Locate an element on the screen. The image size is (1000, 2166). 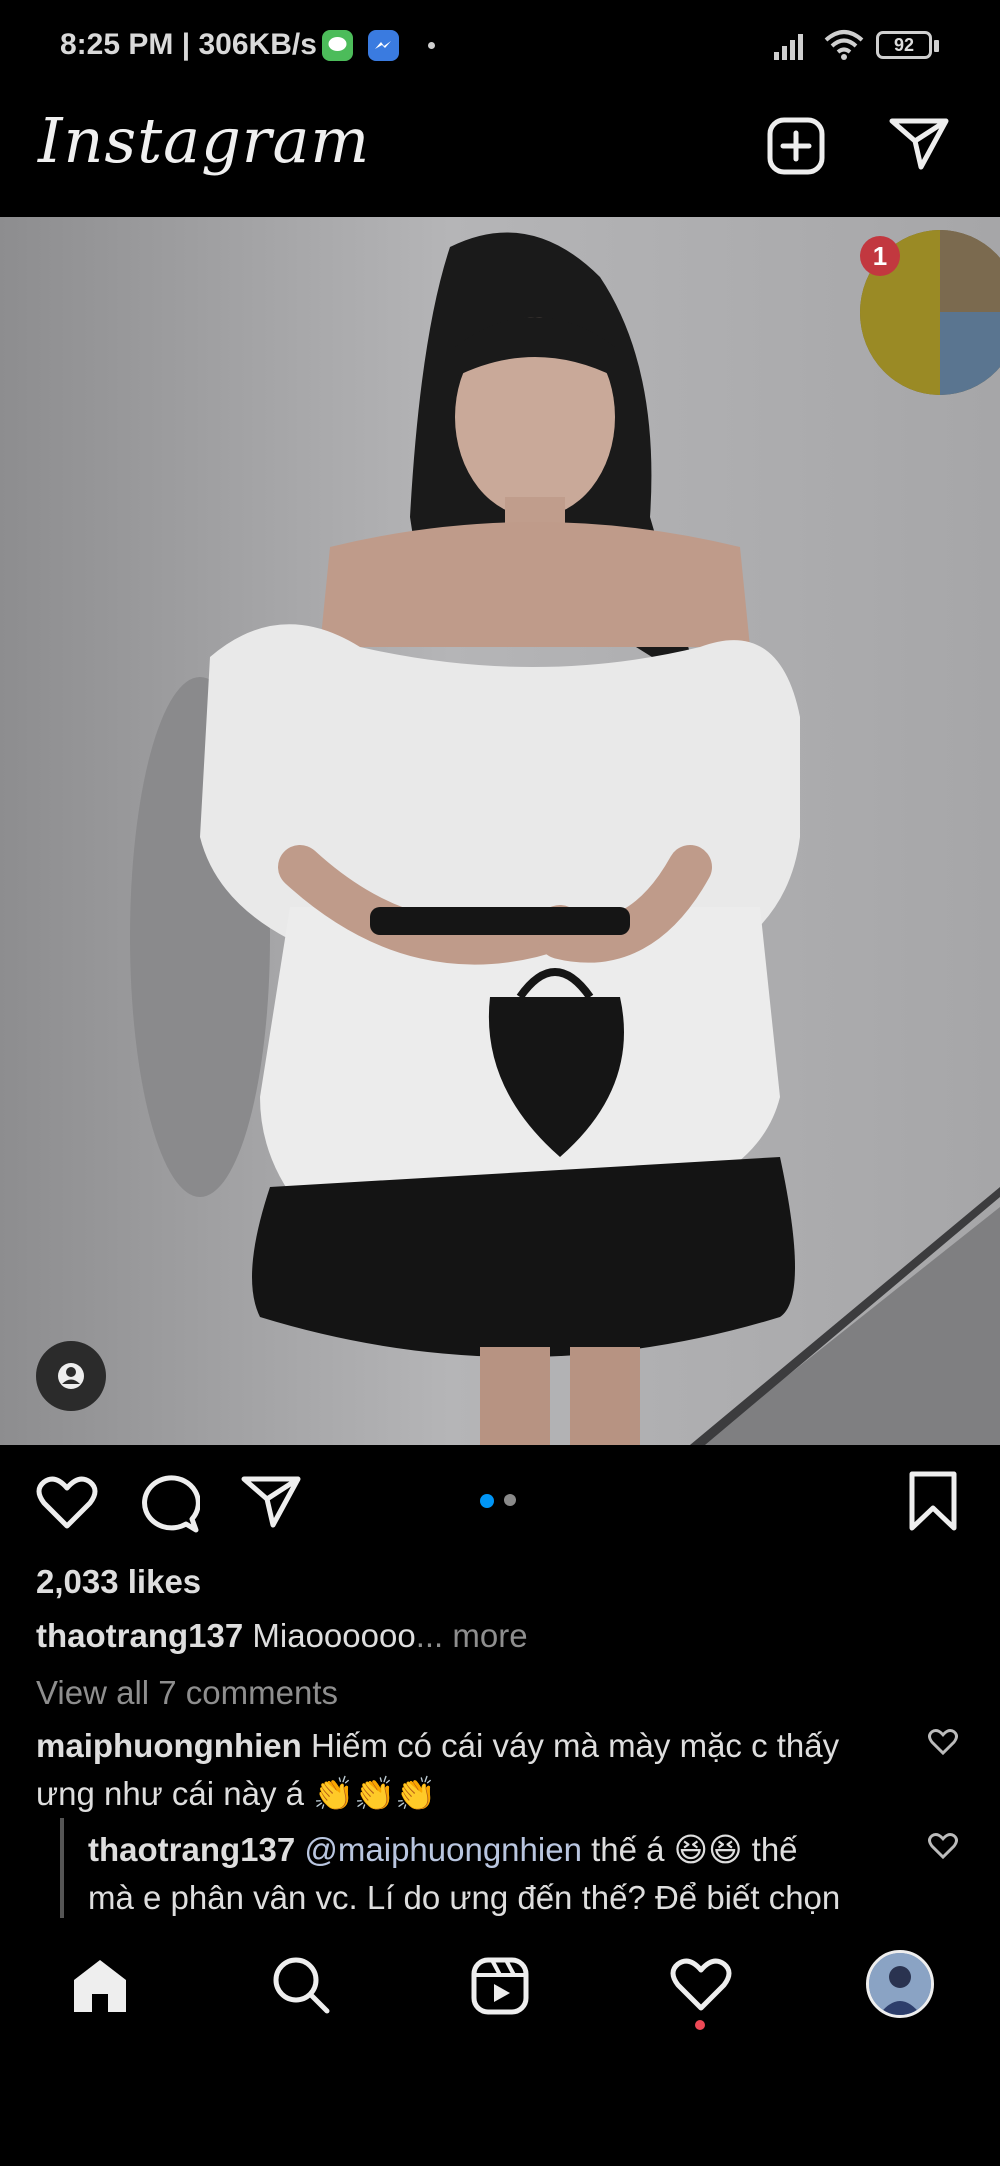
home-icon is located at coordinates (100, 1986).